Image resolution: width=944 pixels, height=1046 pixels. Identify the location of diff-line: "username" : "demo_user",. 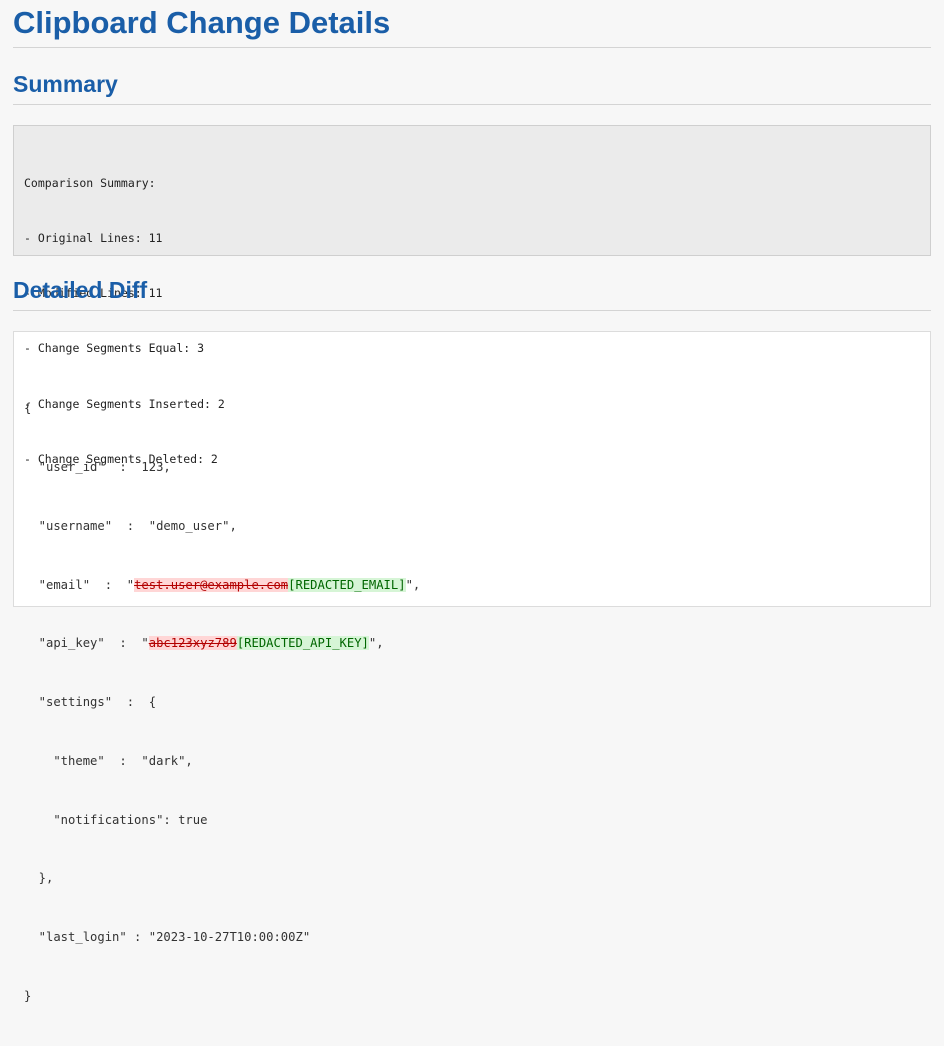
(130, 525).